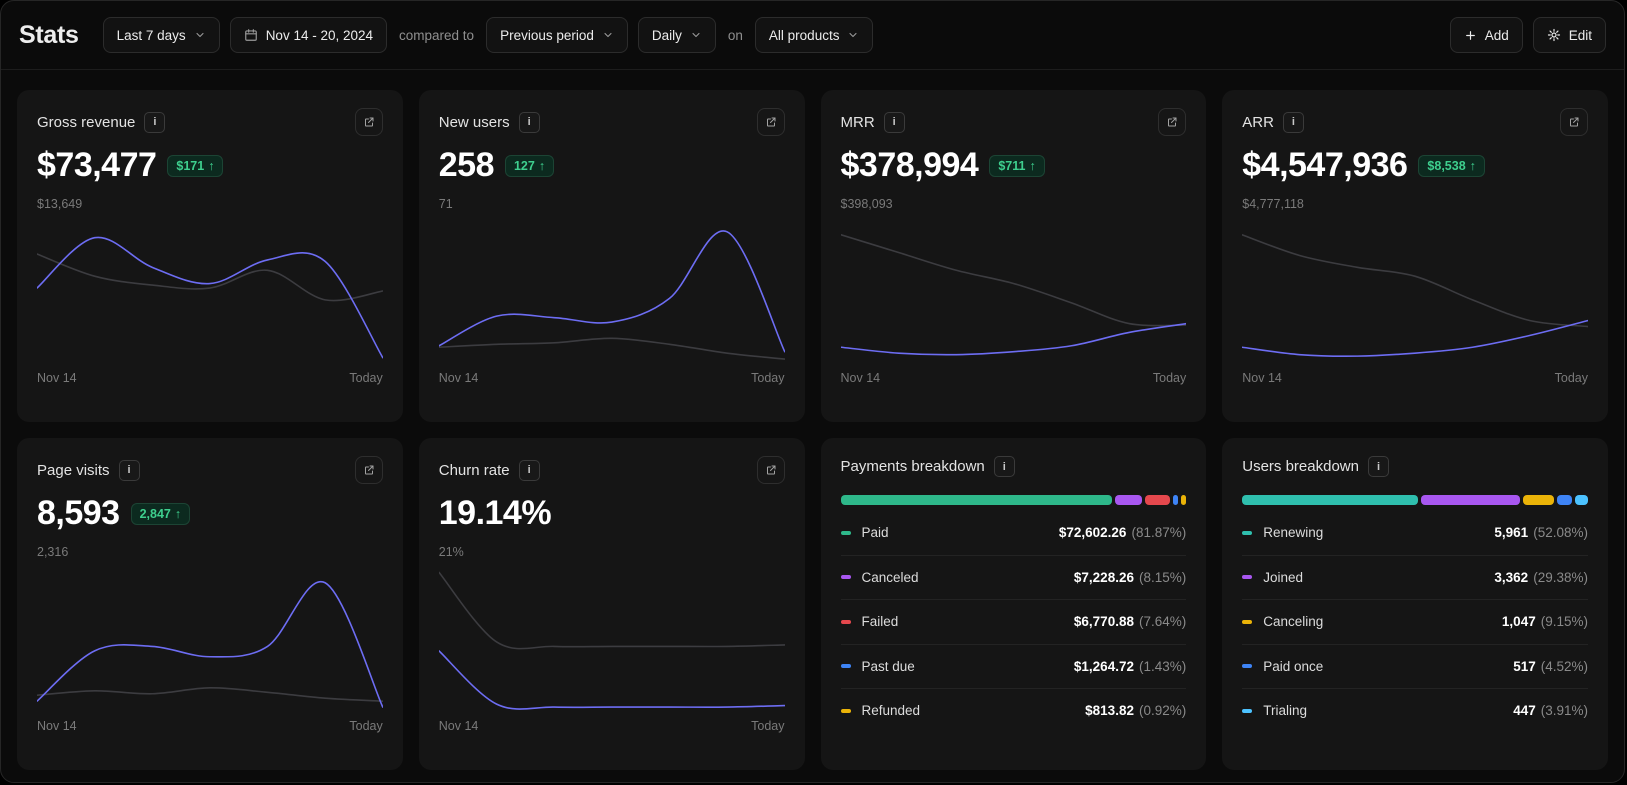  Describe the element at coordinates (1415, 533) in the screenshot. I see `breakdown-row: Renewing 5,961 (52.08%)` at that location.